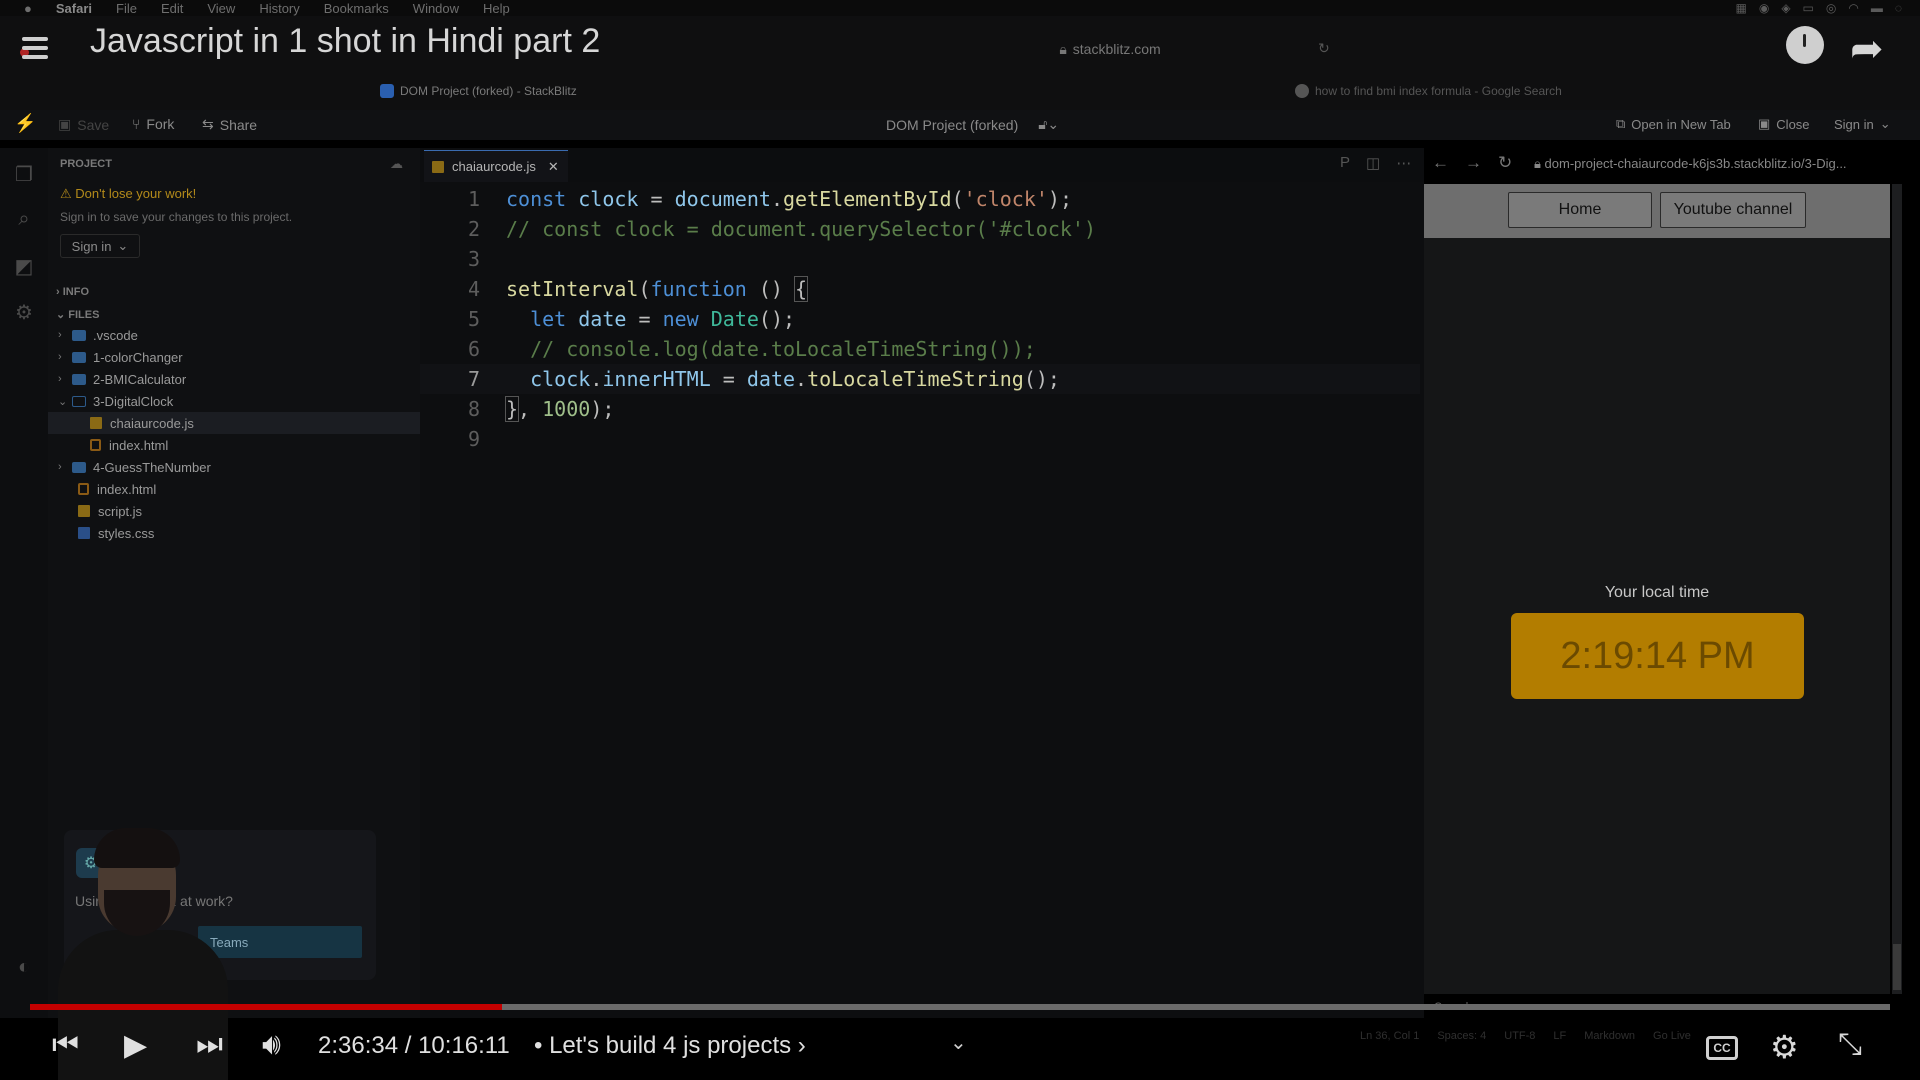  Describe the element at coordinates (1867, 49) in the screenshot. I see `share-arrow-icon: ➦` at that location.